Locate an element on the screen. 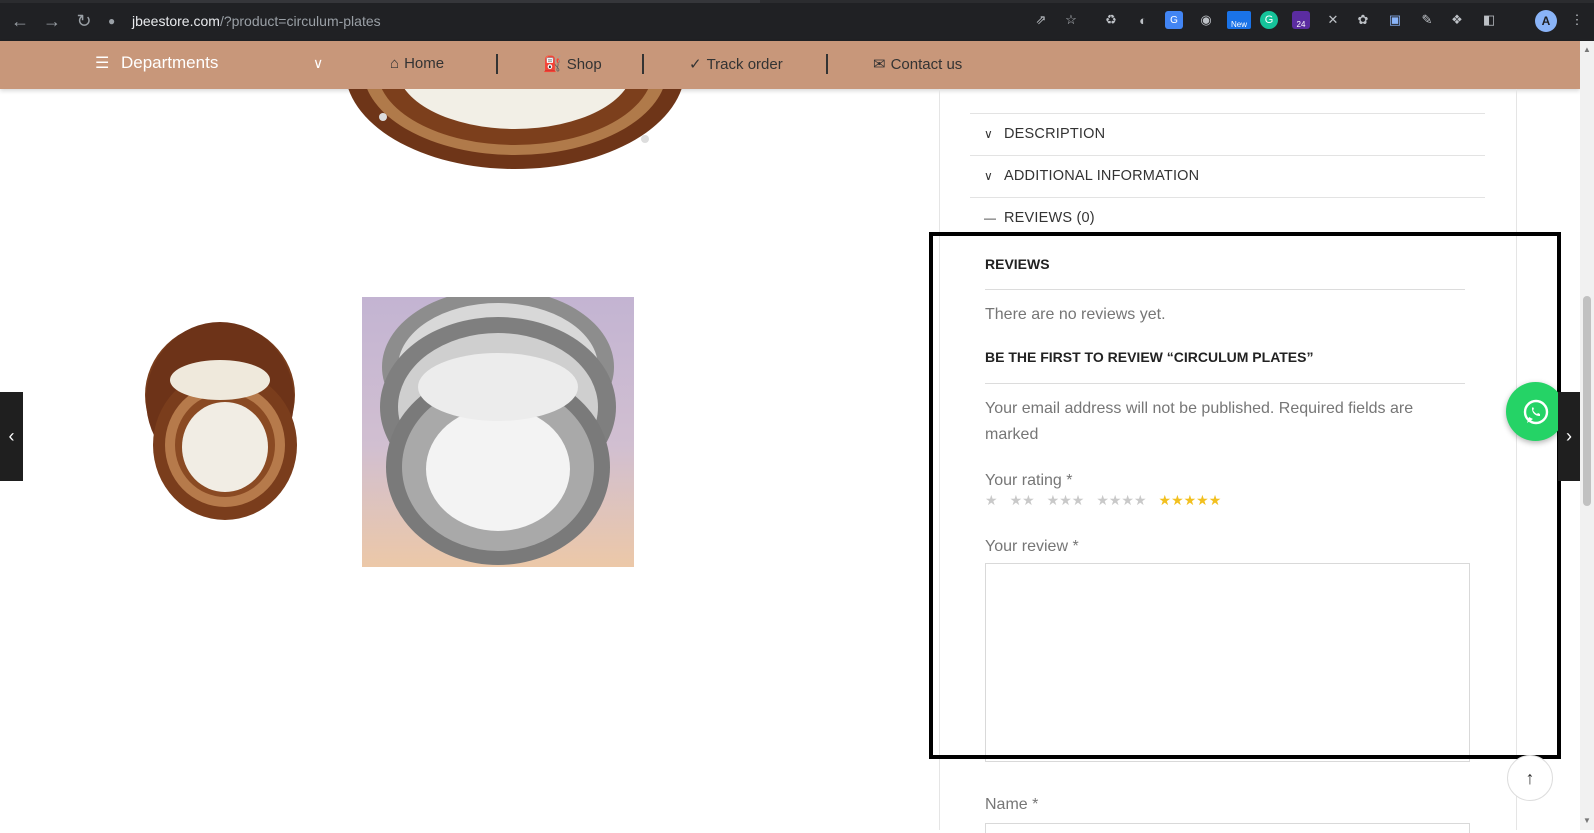  nav-contact-label: Contact us is located at coordinates (926, 64).